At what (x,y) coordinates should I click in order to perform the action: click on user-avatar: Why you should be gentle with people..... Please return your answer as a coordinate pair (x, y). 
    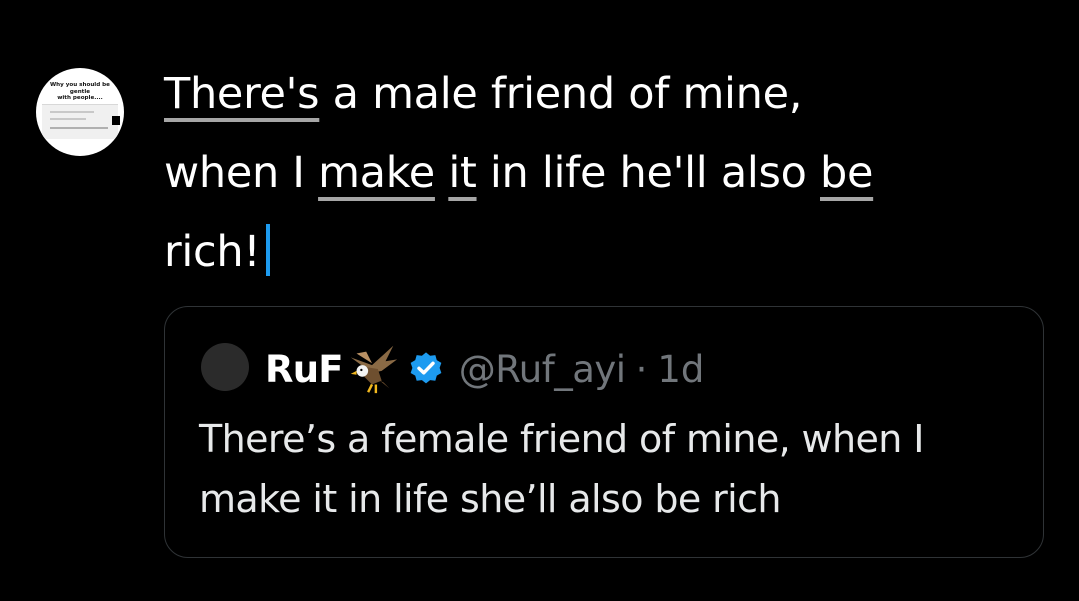
    Looking at the image, I should click on (80, 112).